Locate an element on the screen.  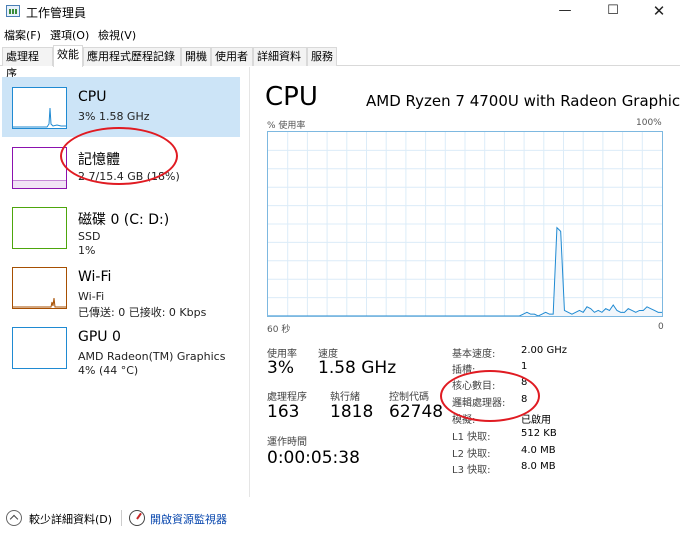
sidebar-item-gpu: GPU 0 AMD Radeon(TM) Graphics 4% (44 °C) is located at coordinates (121, 347).